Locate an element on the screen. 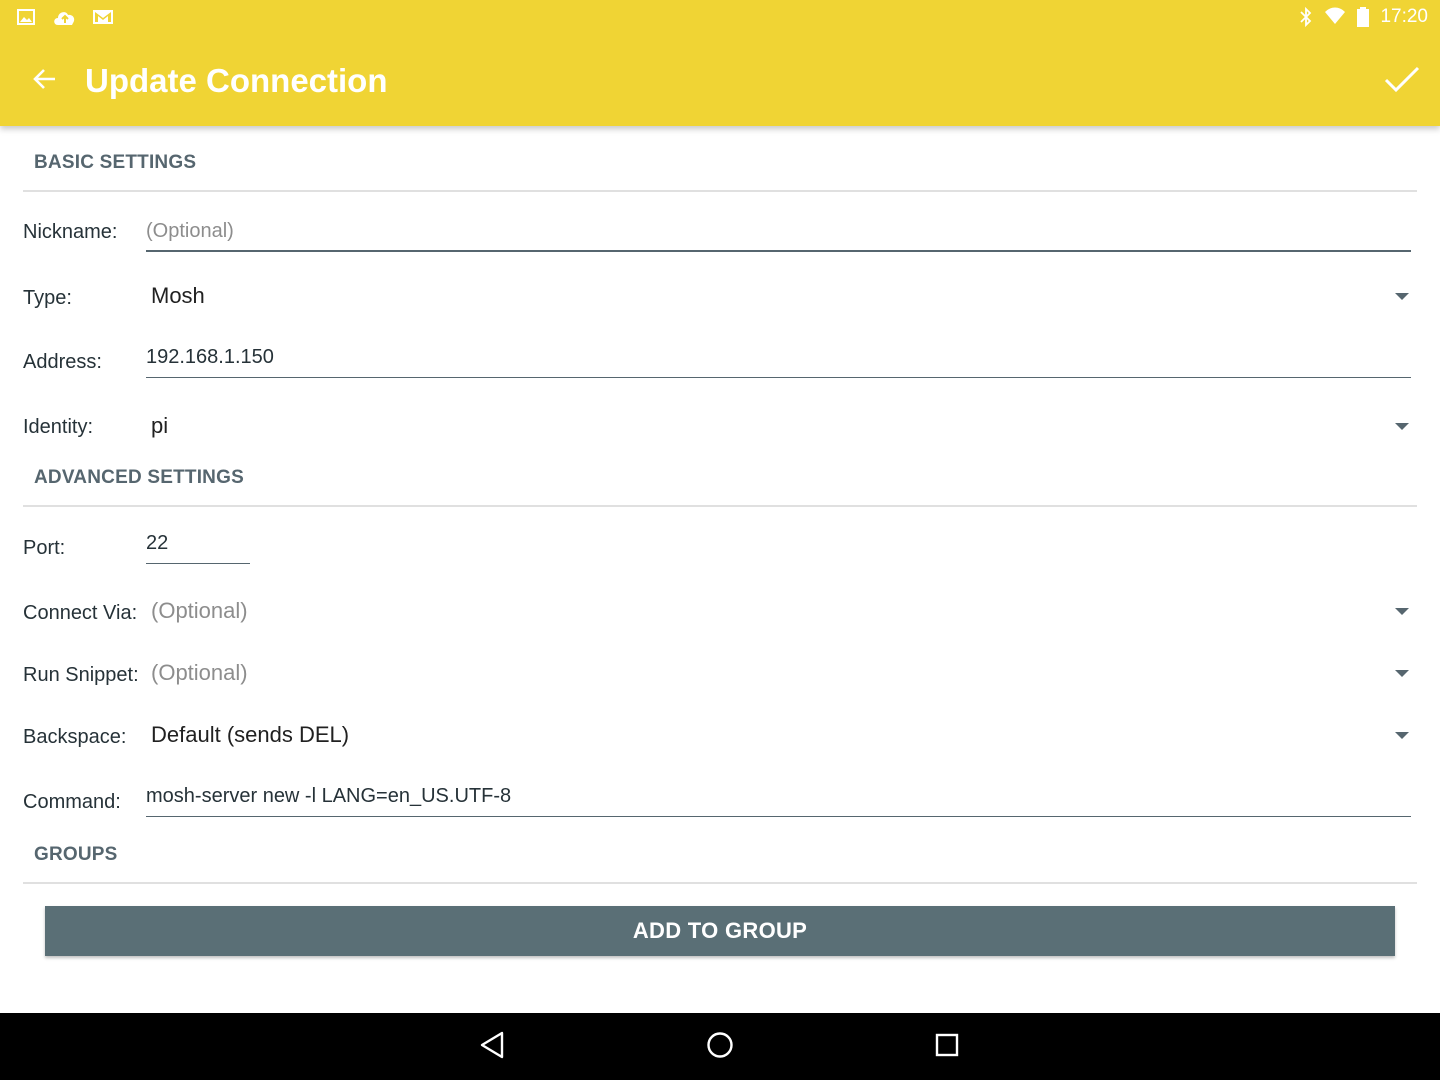 This screenshot has width=1440, height=1080. wifi-icon is located at coordinates (1335, 17).